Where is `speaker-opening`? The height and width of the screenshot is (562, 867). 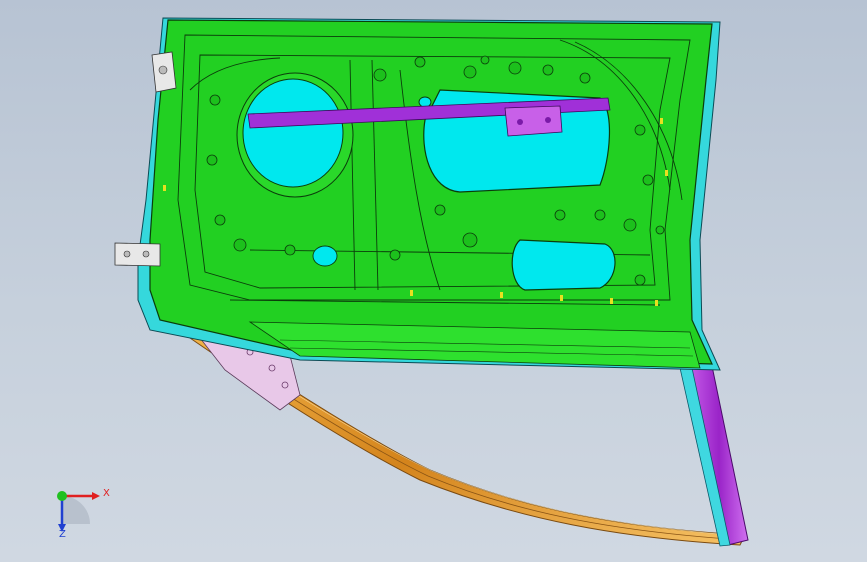
speaker-opening is located at coordinates (295, 135).